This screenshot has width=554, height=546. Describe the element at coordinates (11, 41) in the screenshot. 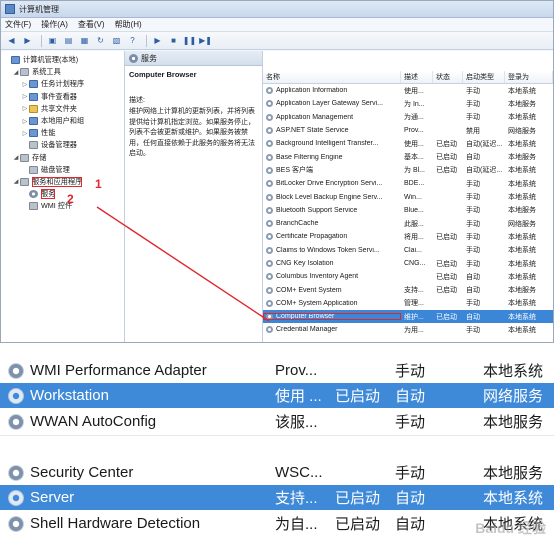

I see `back-icon: ◀` at that location.